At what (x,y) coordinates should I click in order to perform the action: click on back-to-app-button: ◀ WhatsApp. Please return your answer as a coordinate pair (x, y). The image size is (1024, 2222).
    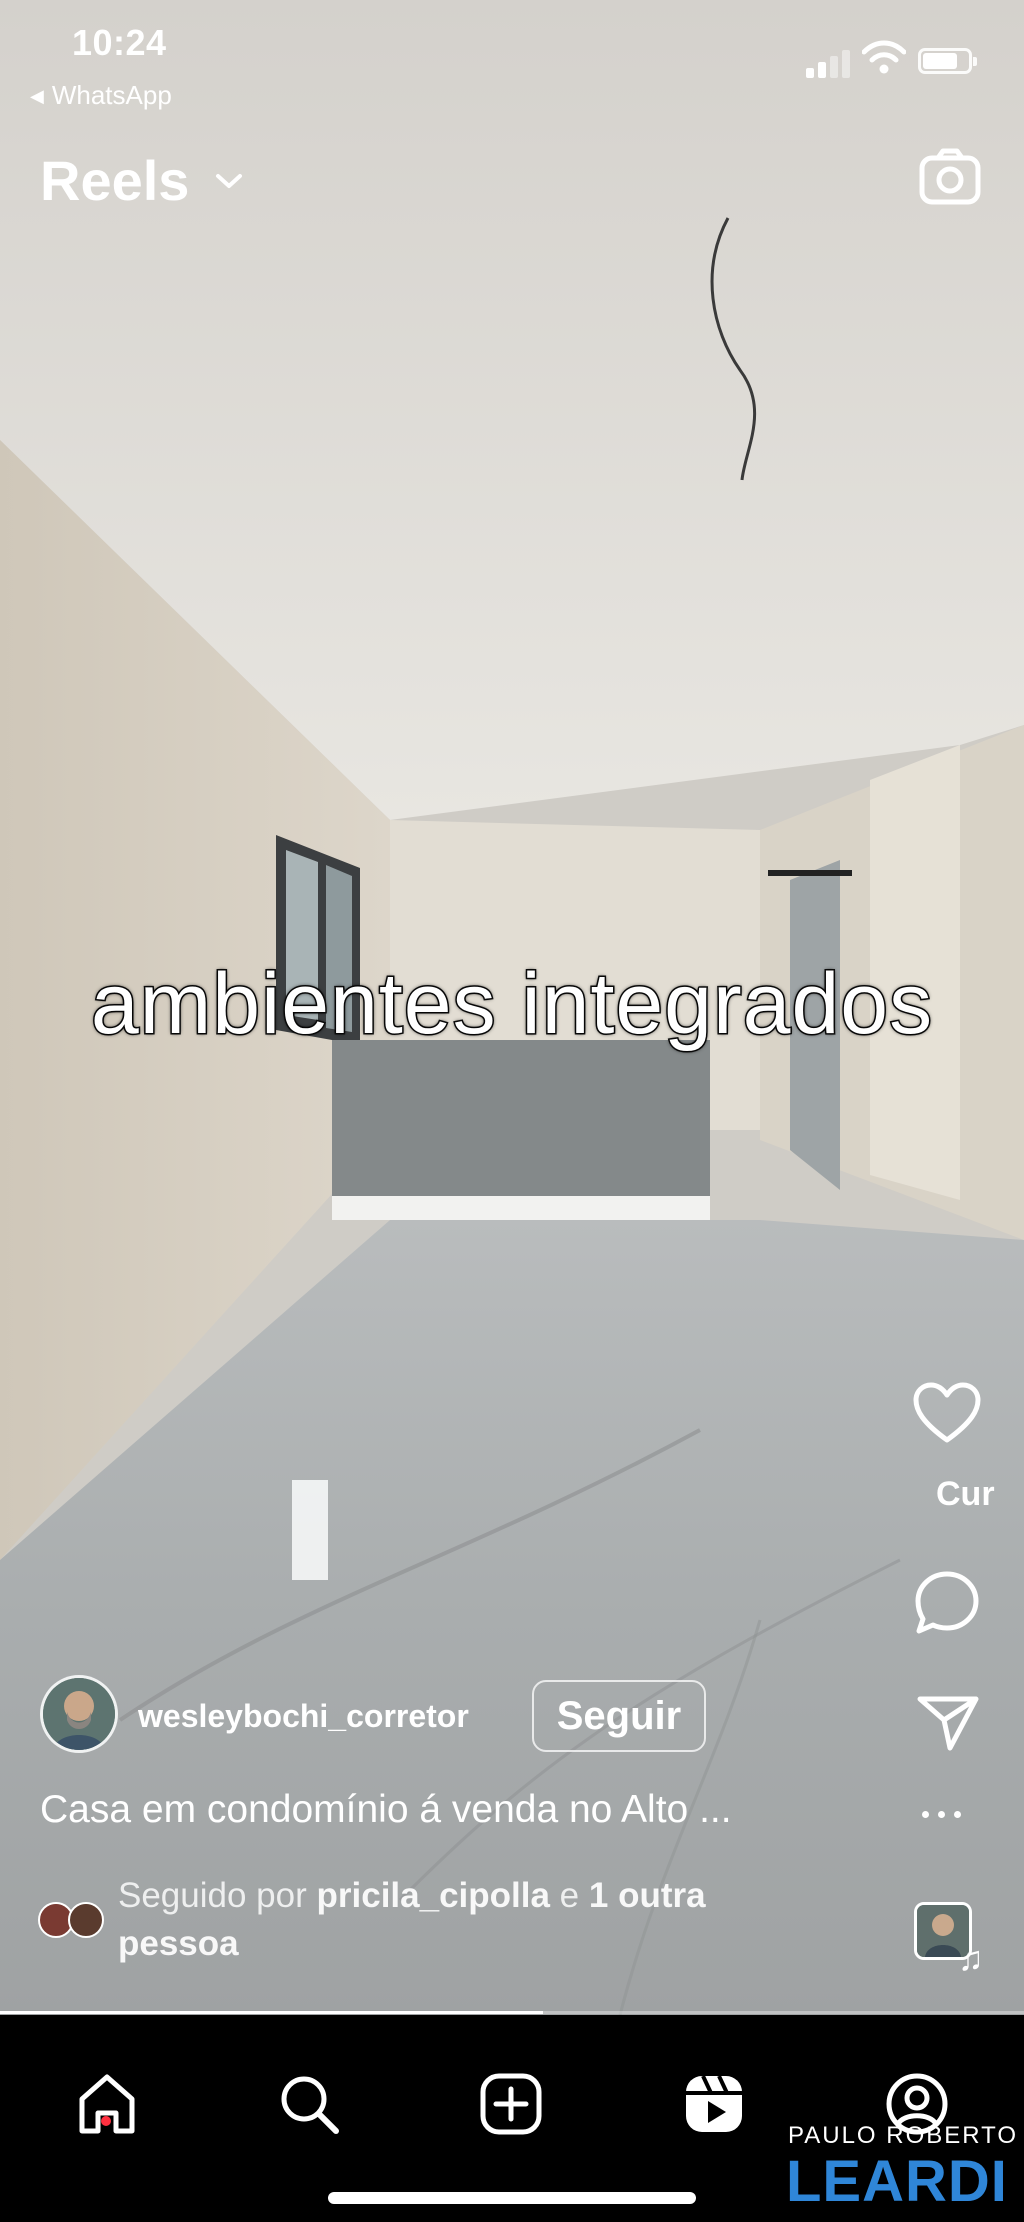
    Looking at the image, I should click on (101, 95).